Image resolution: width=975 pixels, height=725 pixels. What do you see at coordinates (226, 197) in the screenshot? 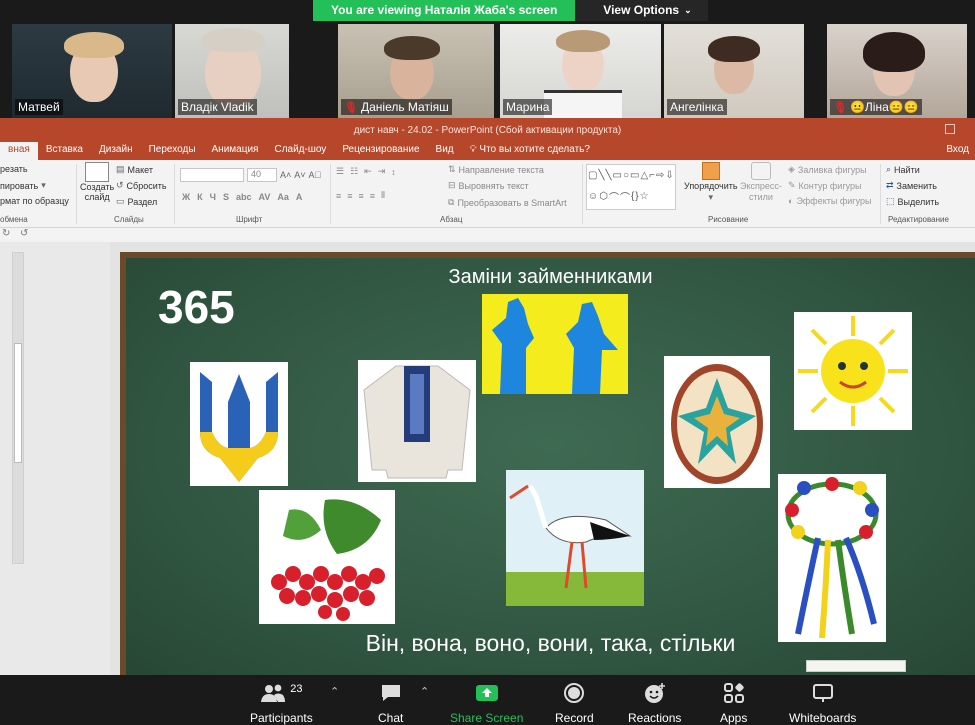
I see `strike-button: S` at bounding box center [226, 197].